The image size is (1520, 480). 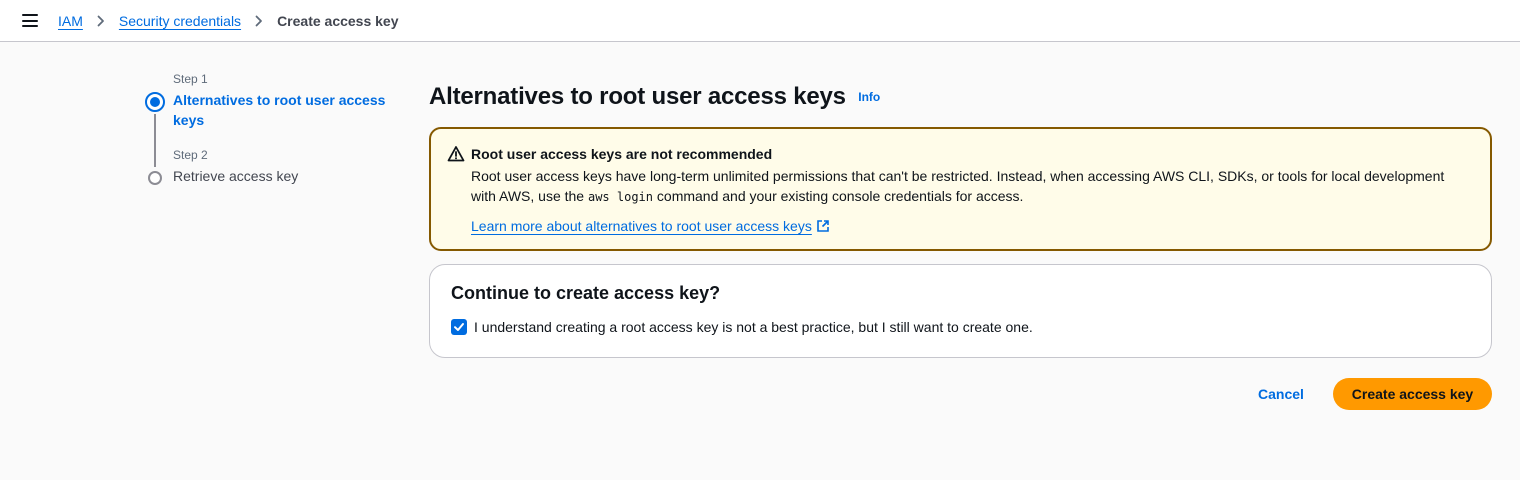 I want to click on info-link: Info, so click(x=869, y=97).